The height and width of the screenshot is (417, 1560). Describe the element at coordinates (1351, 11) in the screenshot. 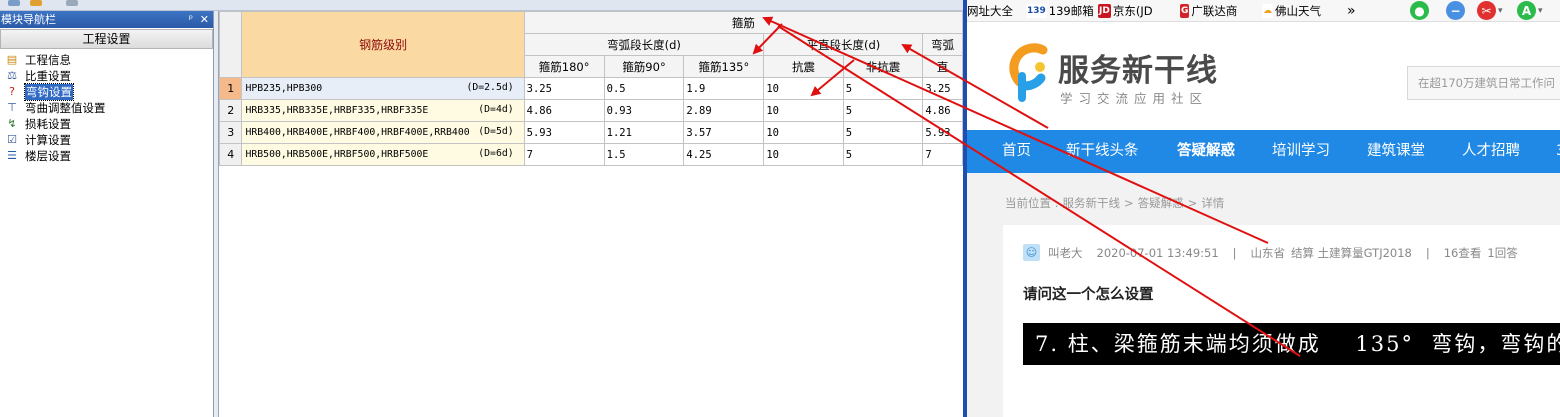

I see `bookmarks-overflow-icon: »` at that location.